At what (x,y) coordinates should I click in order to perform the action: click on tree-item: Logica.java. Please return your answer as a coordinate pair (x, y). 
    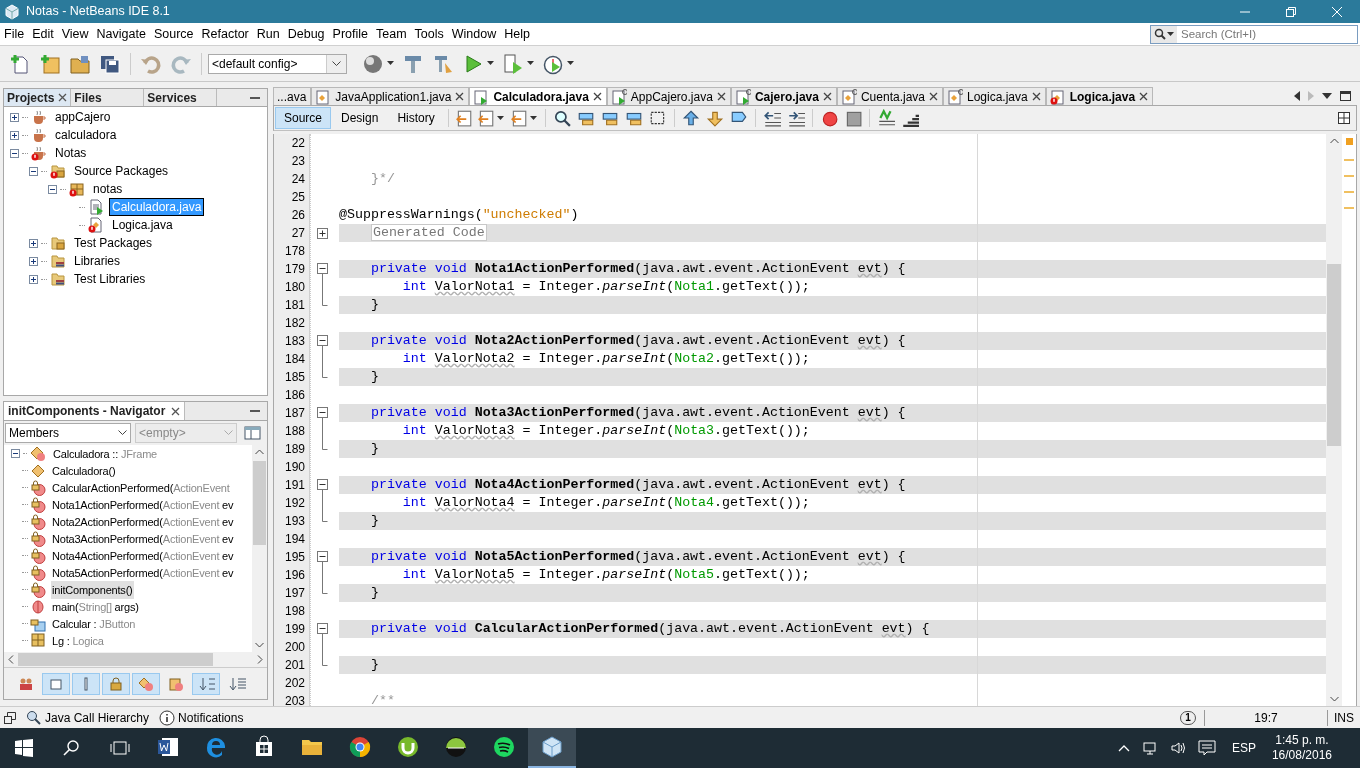
    Looking at the image, I should click on (142, 225).